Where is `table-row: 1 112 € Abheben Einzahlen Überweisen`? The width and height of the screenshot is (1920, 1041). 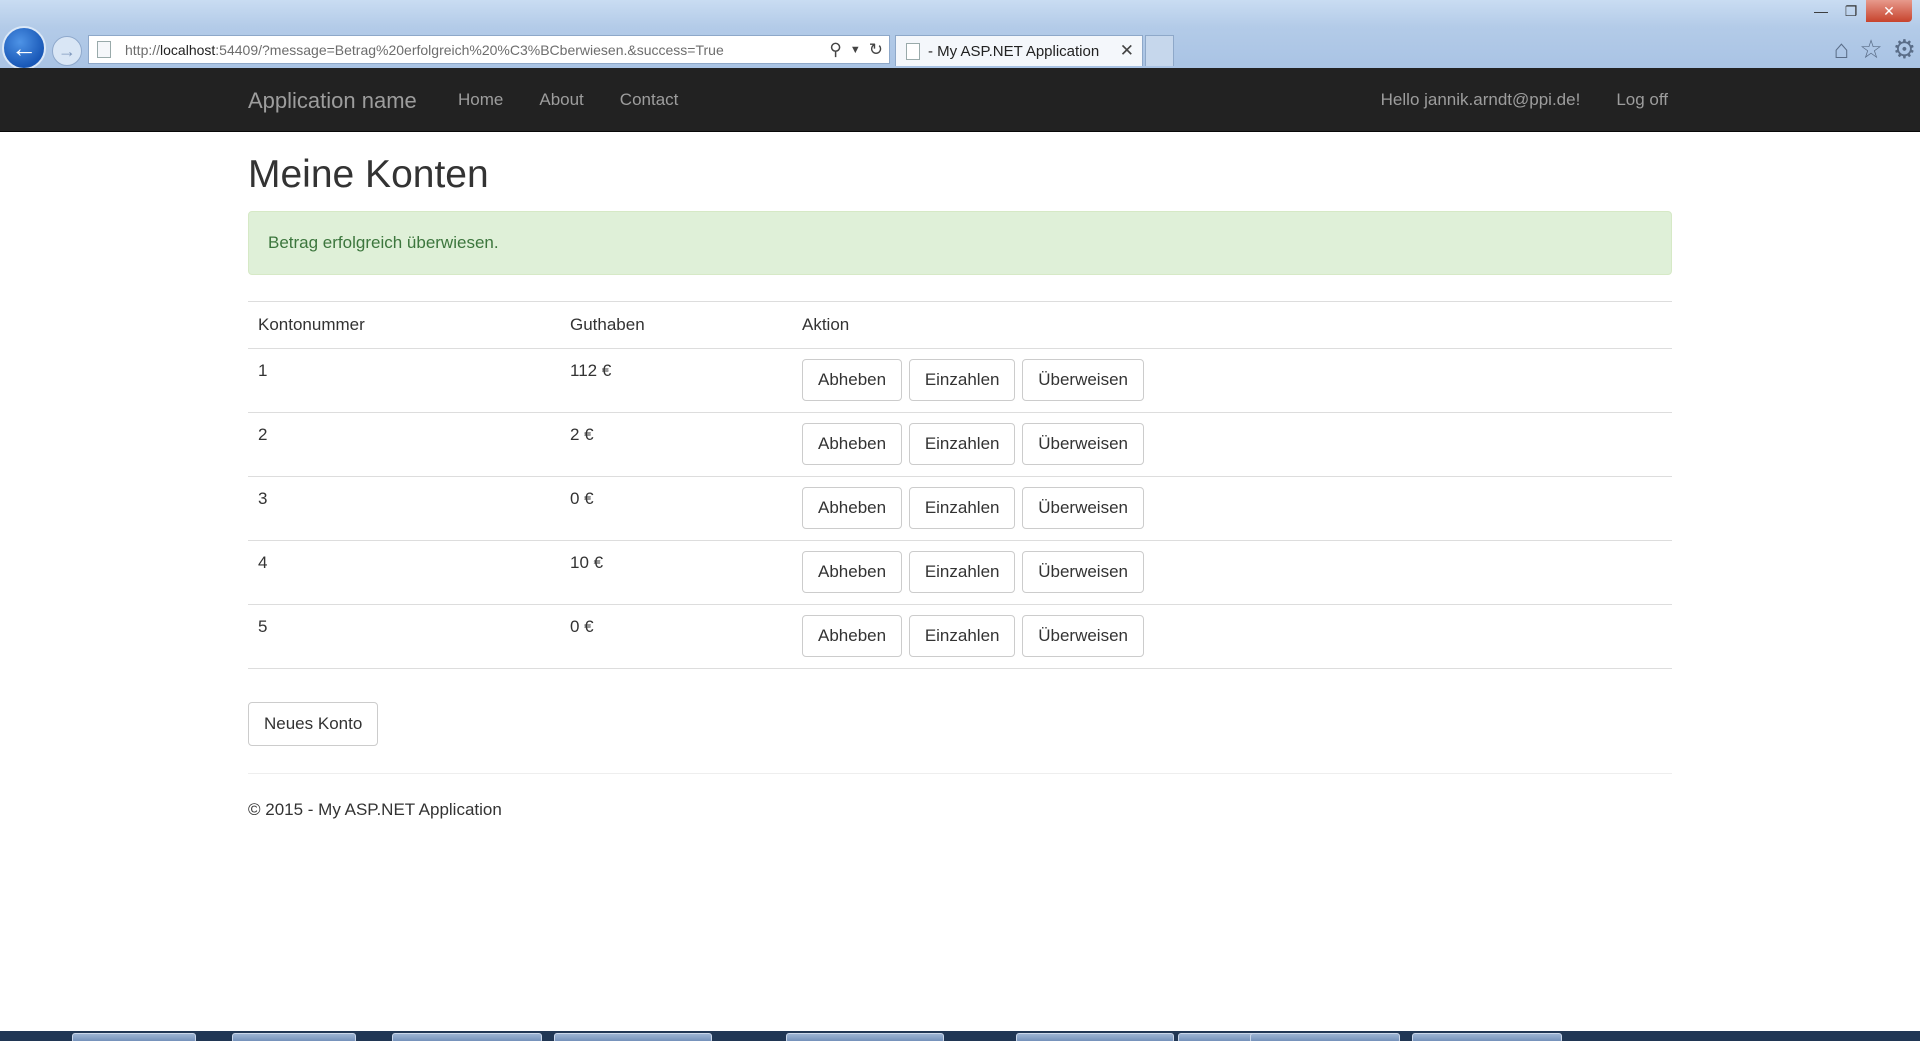 table-row: 1 112 € Abheben Einzahlen Überweisen is located at coordinates (960, 380).